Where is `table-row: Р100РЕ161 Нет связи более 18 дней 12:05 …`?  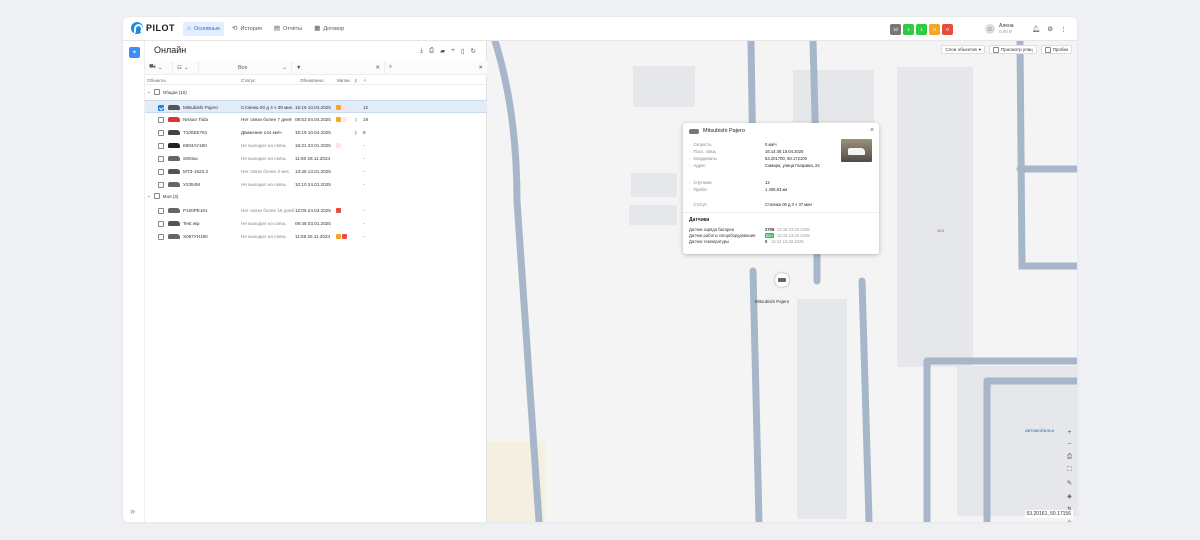
table-row: Р100РЕ161 Нет связи более 18 дней 12:05 … is located at coordinates (316, 210).